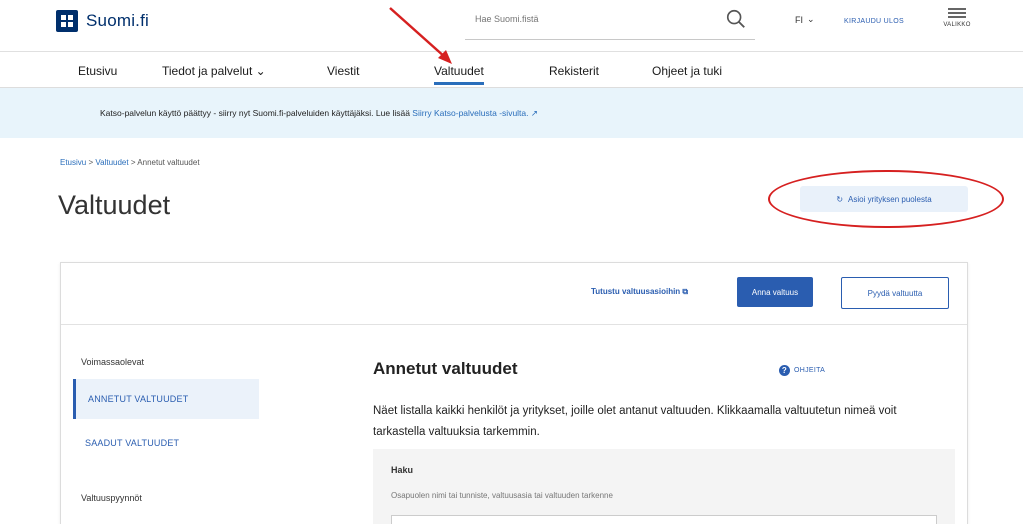 The height and width of the screenshot is (524, 1023). I want to click on breadcrumb-valtuudet: Valtuudet, so click(111, 162).